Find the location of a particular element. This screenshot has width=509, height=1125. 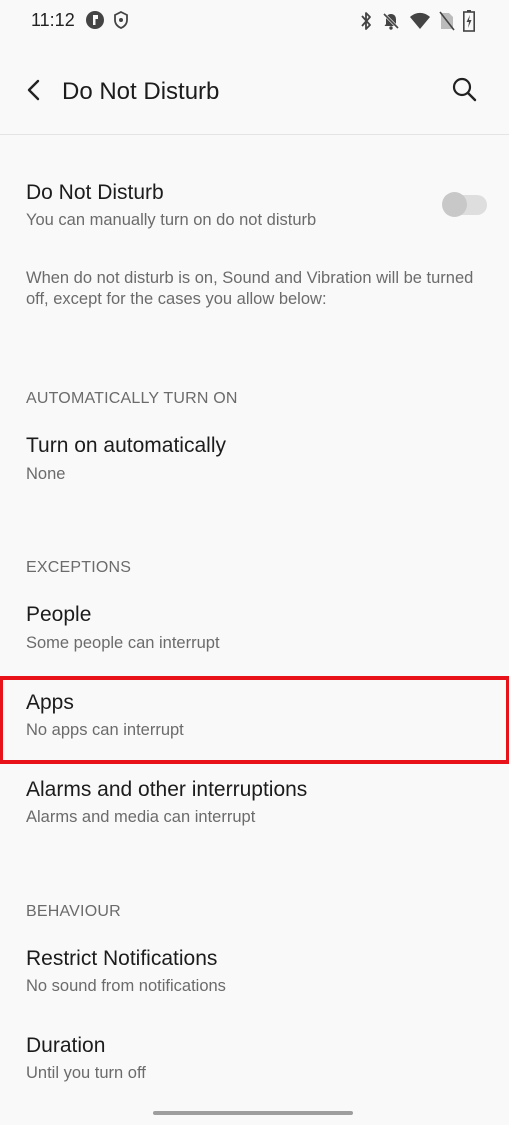

status-time: 11:12 is located at coordinates (53, 20).